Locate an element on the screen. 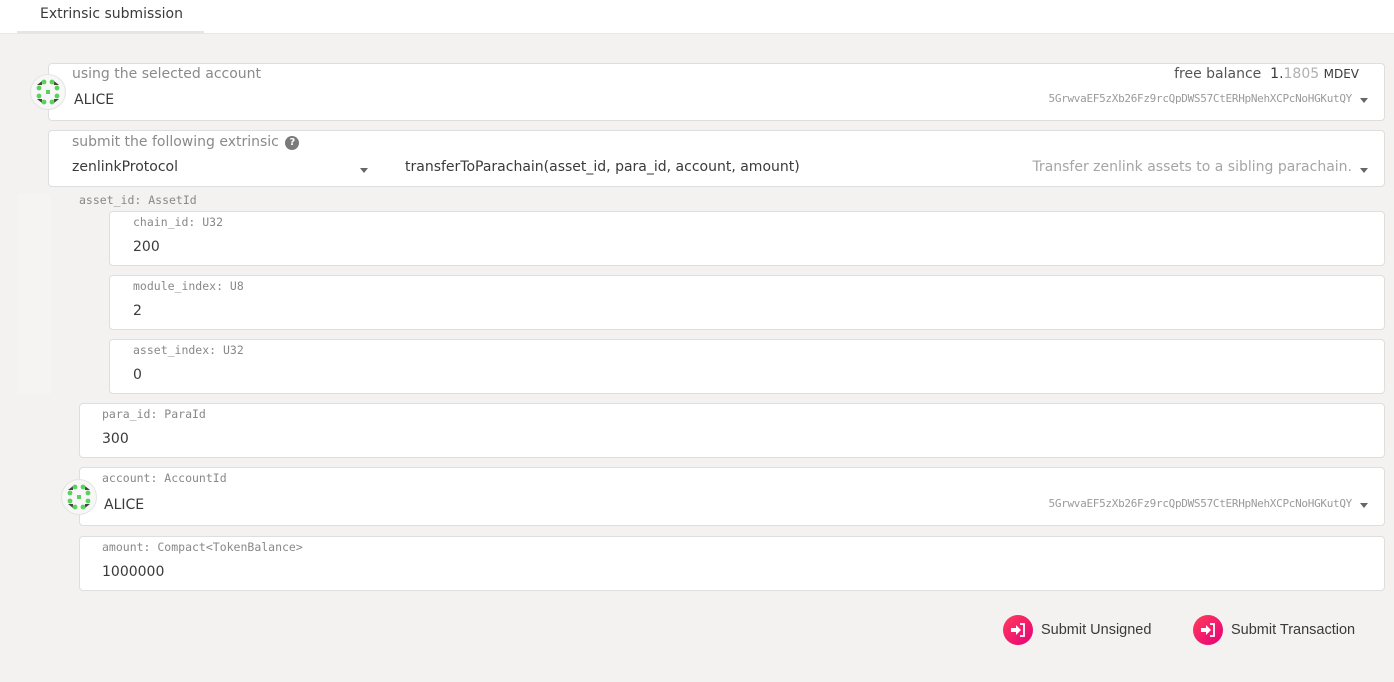 The height and width of the screenshot is (682, 1394). balance-unit: MDEV is located at coordinates (1341, 74).